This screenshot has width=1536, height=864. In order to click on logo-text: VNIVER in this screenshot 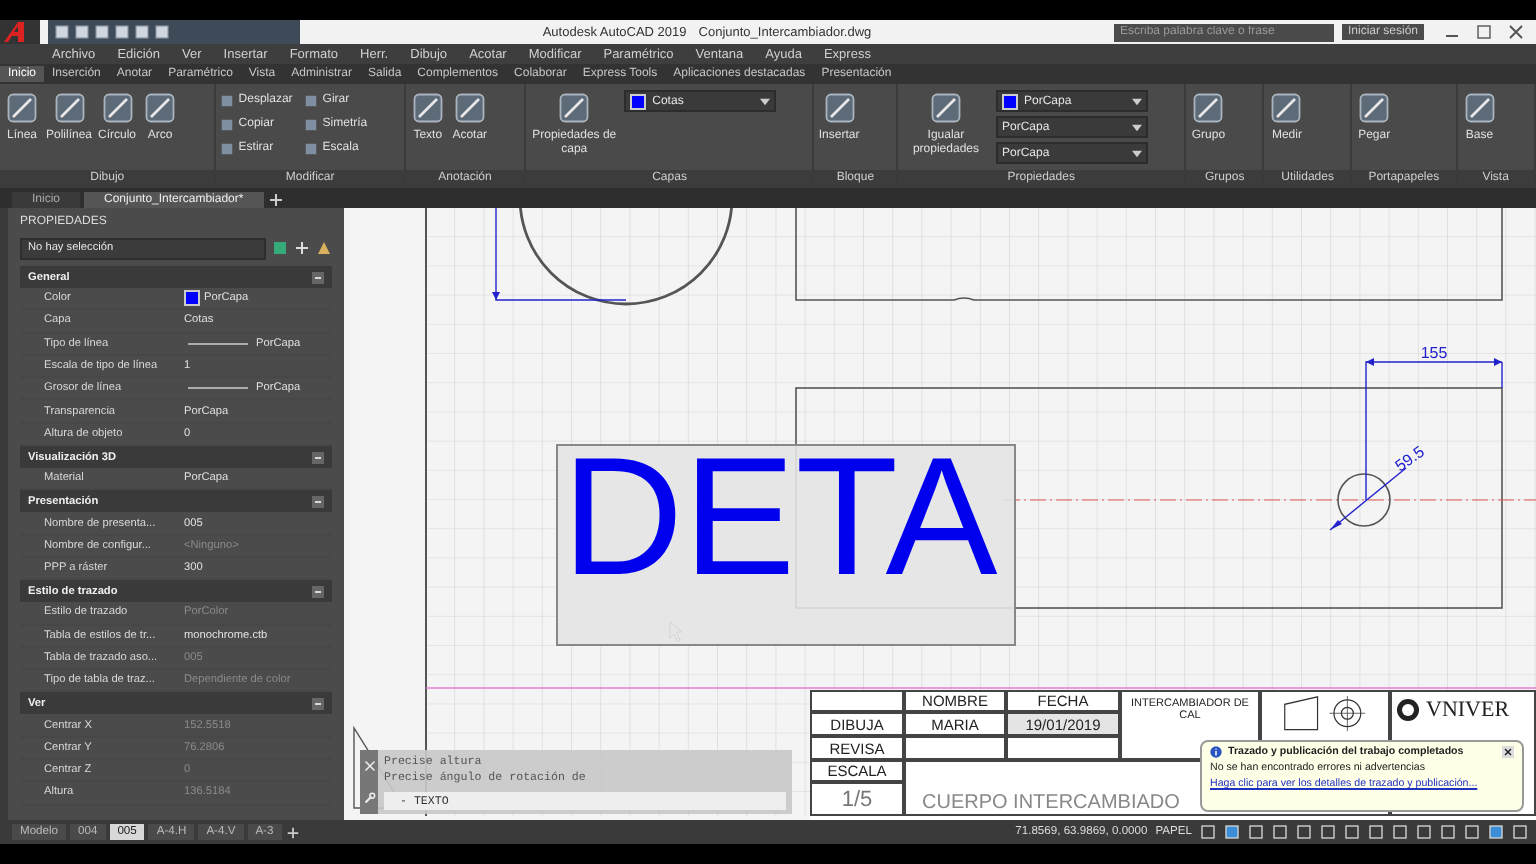, I will do `click(1468, 710)`.